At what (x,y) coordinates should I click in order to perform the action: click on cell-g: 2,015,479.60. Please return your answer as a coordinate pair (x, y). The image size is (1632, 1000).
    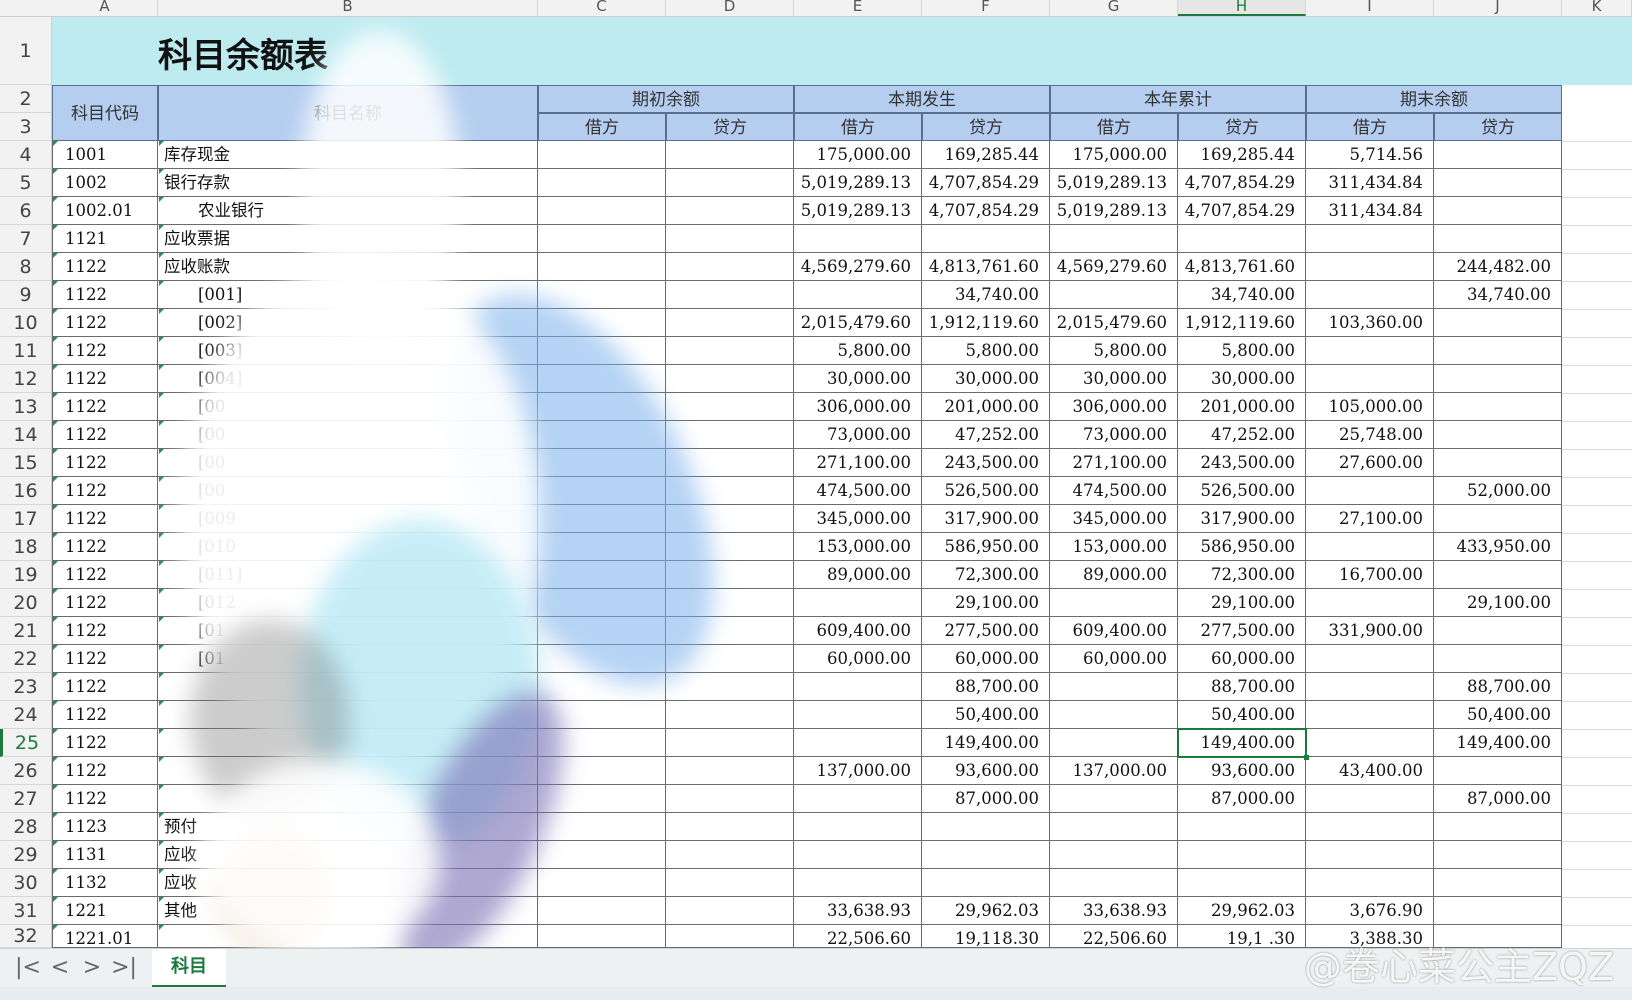
    Looking at the image, I should click on (1114, 323).